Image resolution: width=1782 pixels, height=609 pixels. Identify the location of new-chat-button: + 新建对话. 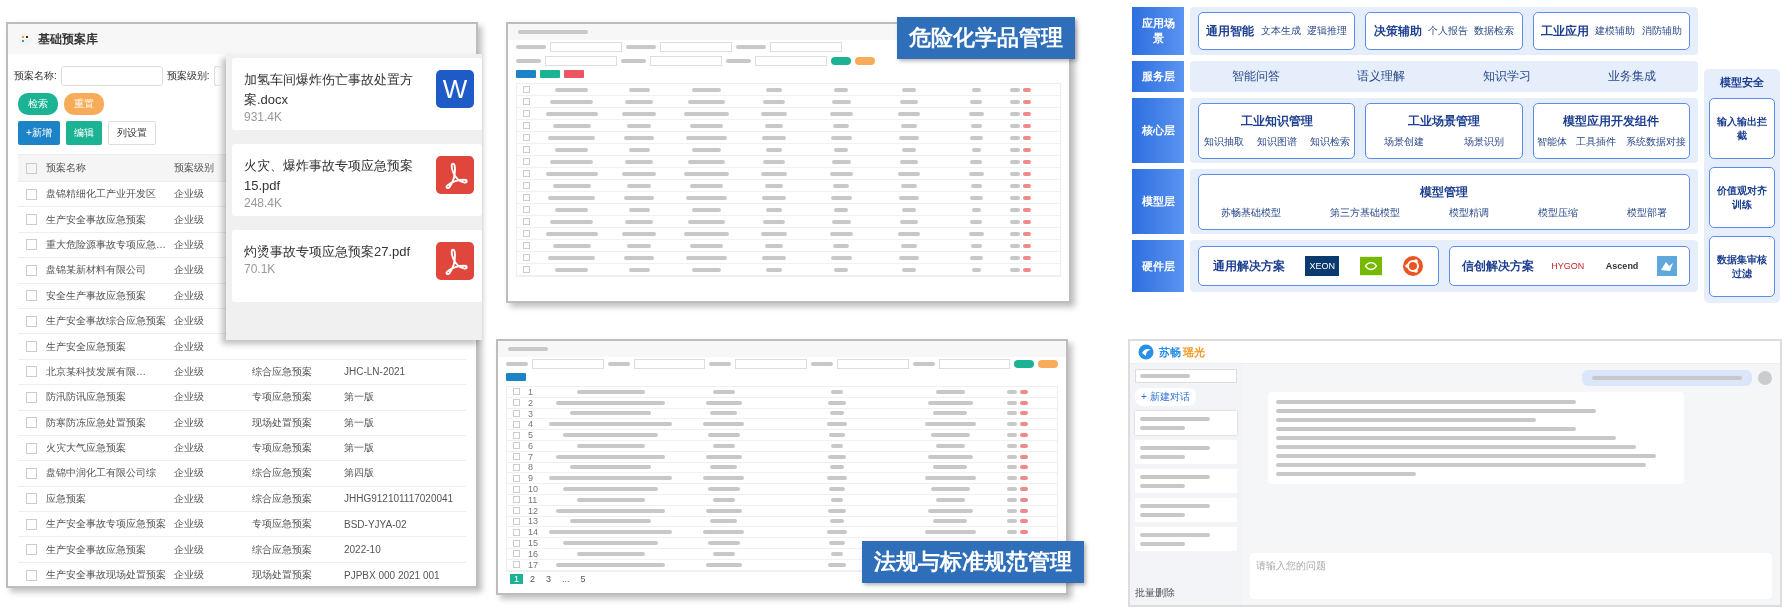
(1165, 397).